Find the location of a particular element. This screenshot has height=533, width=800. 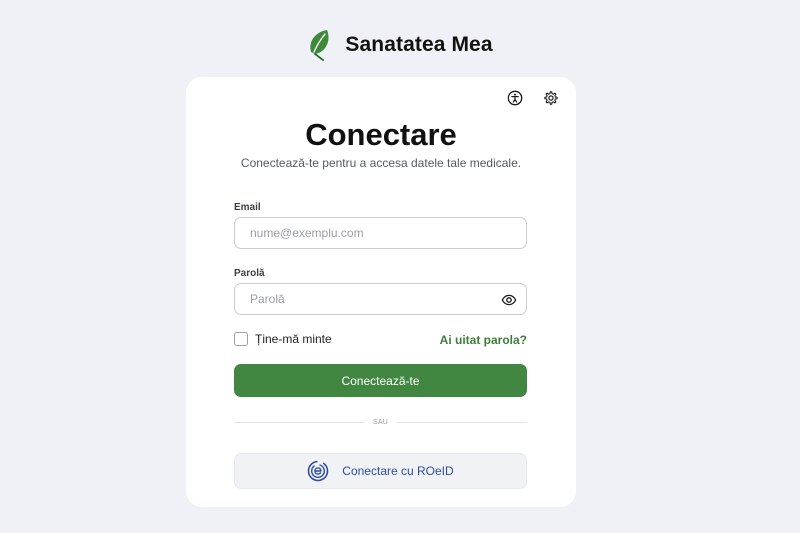

brand-header: Sanatatea Mea is located at coordinates (400, 45).